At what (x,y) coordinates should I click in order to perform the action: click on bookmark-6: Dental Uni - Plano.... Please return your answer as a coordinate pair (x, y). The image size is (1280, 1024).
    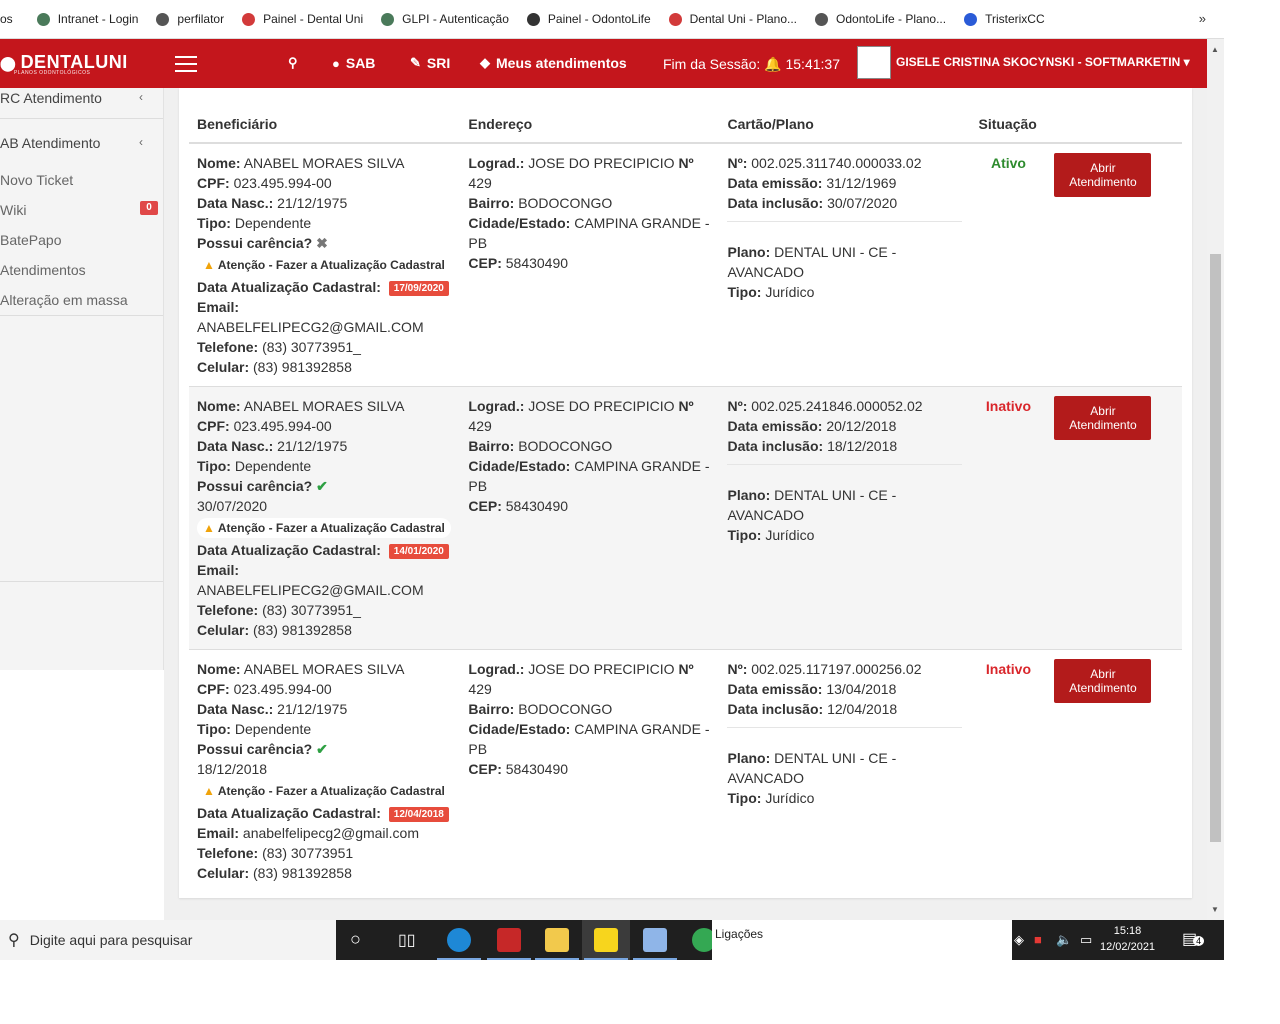
    Looking at the image, I should click on (732, 19).